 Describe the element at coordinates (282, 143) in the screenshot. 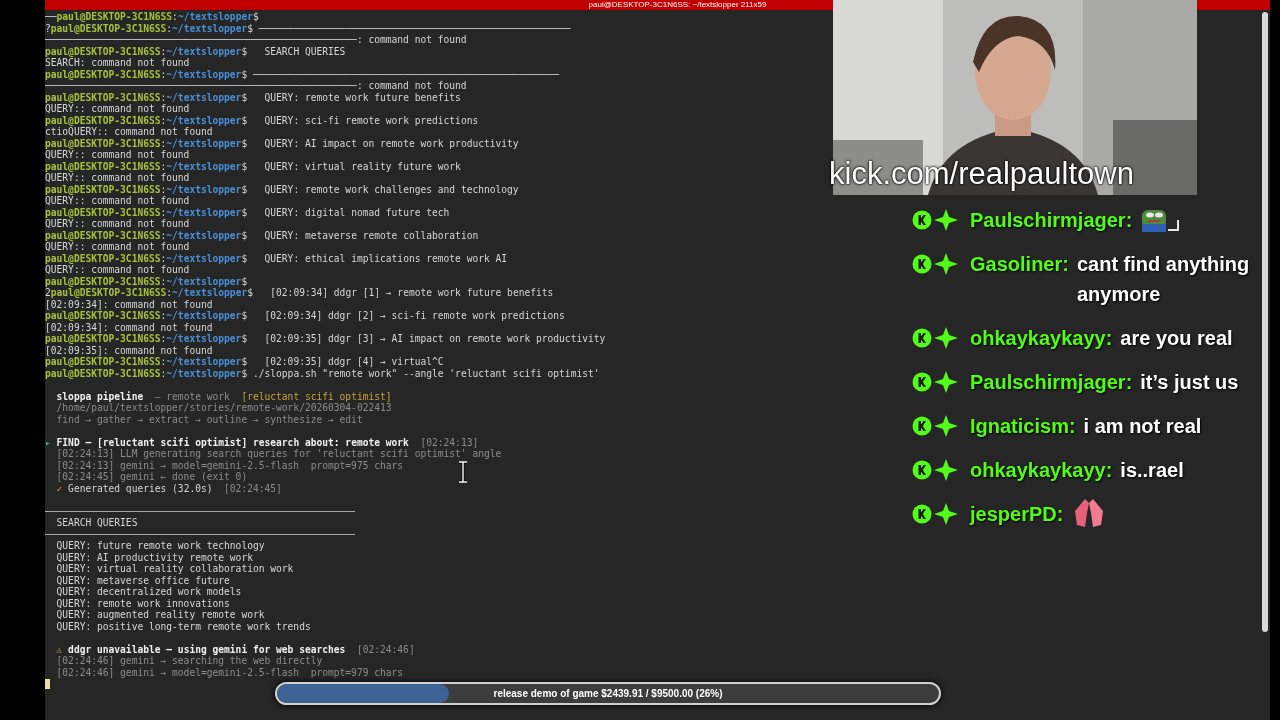

I see `terminal-line: paul@DESKTOP-3C1N6SS:~/textslopper$ QUERY: AI impact on remote work productivity` at that location.